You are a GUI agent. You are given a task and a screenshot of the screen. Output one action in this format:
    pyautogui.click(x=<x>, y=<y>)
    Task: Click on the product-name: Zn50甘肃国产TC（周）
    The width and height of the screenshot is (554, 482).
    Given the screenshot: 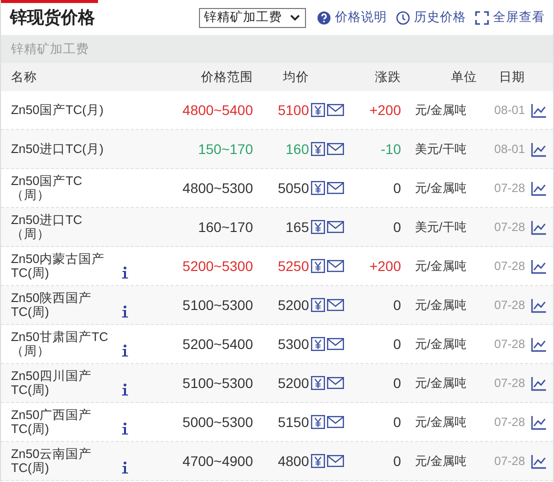 What is the action you would take?
    pyautogui.click(x=60, y=344)
    